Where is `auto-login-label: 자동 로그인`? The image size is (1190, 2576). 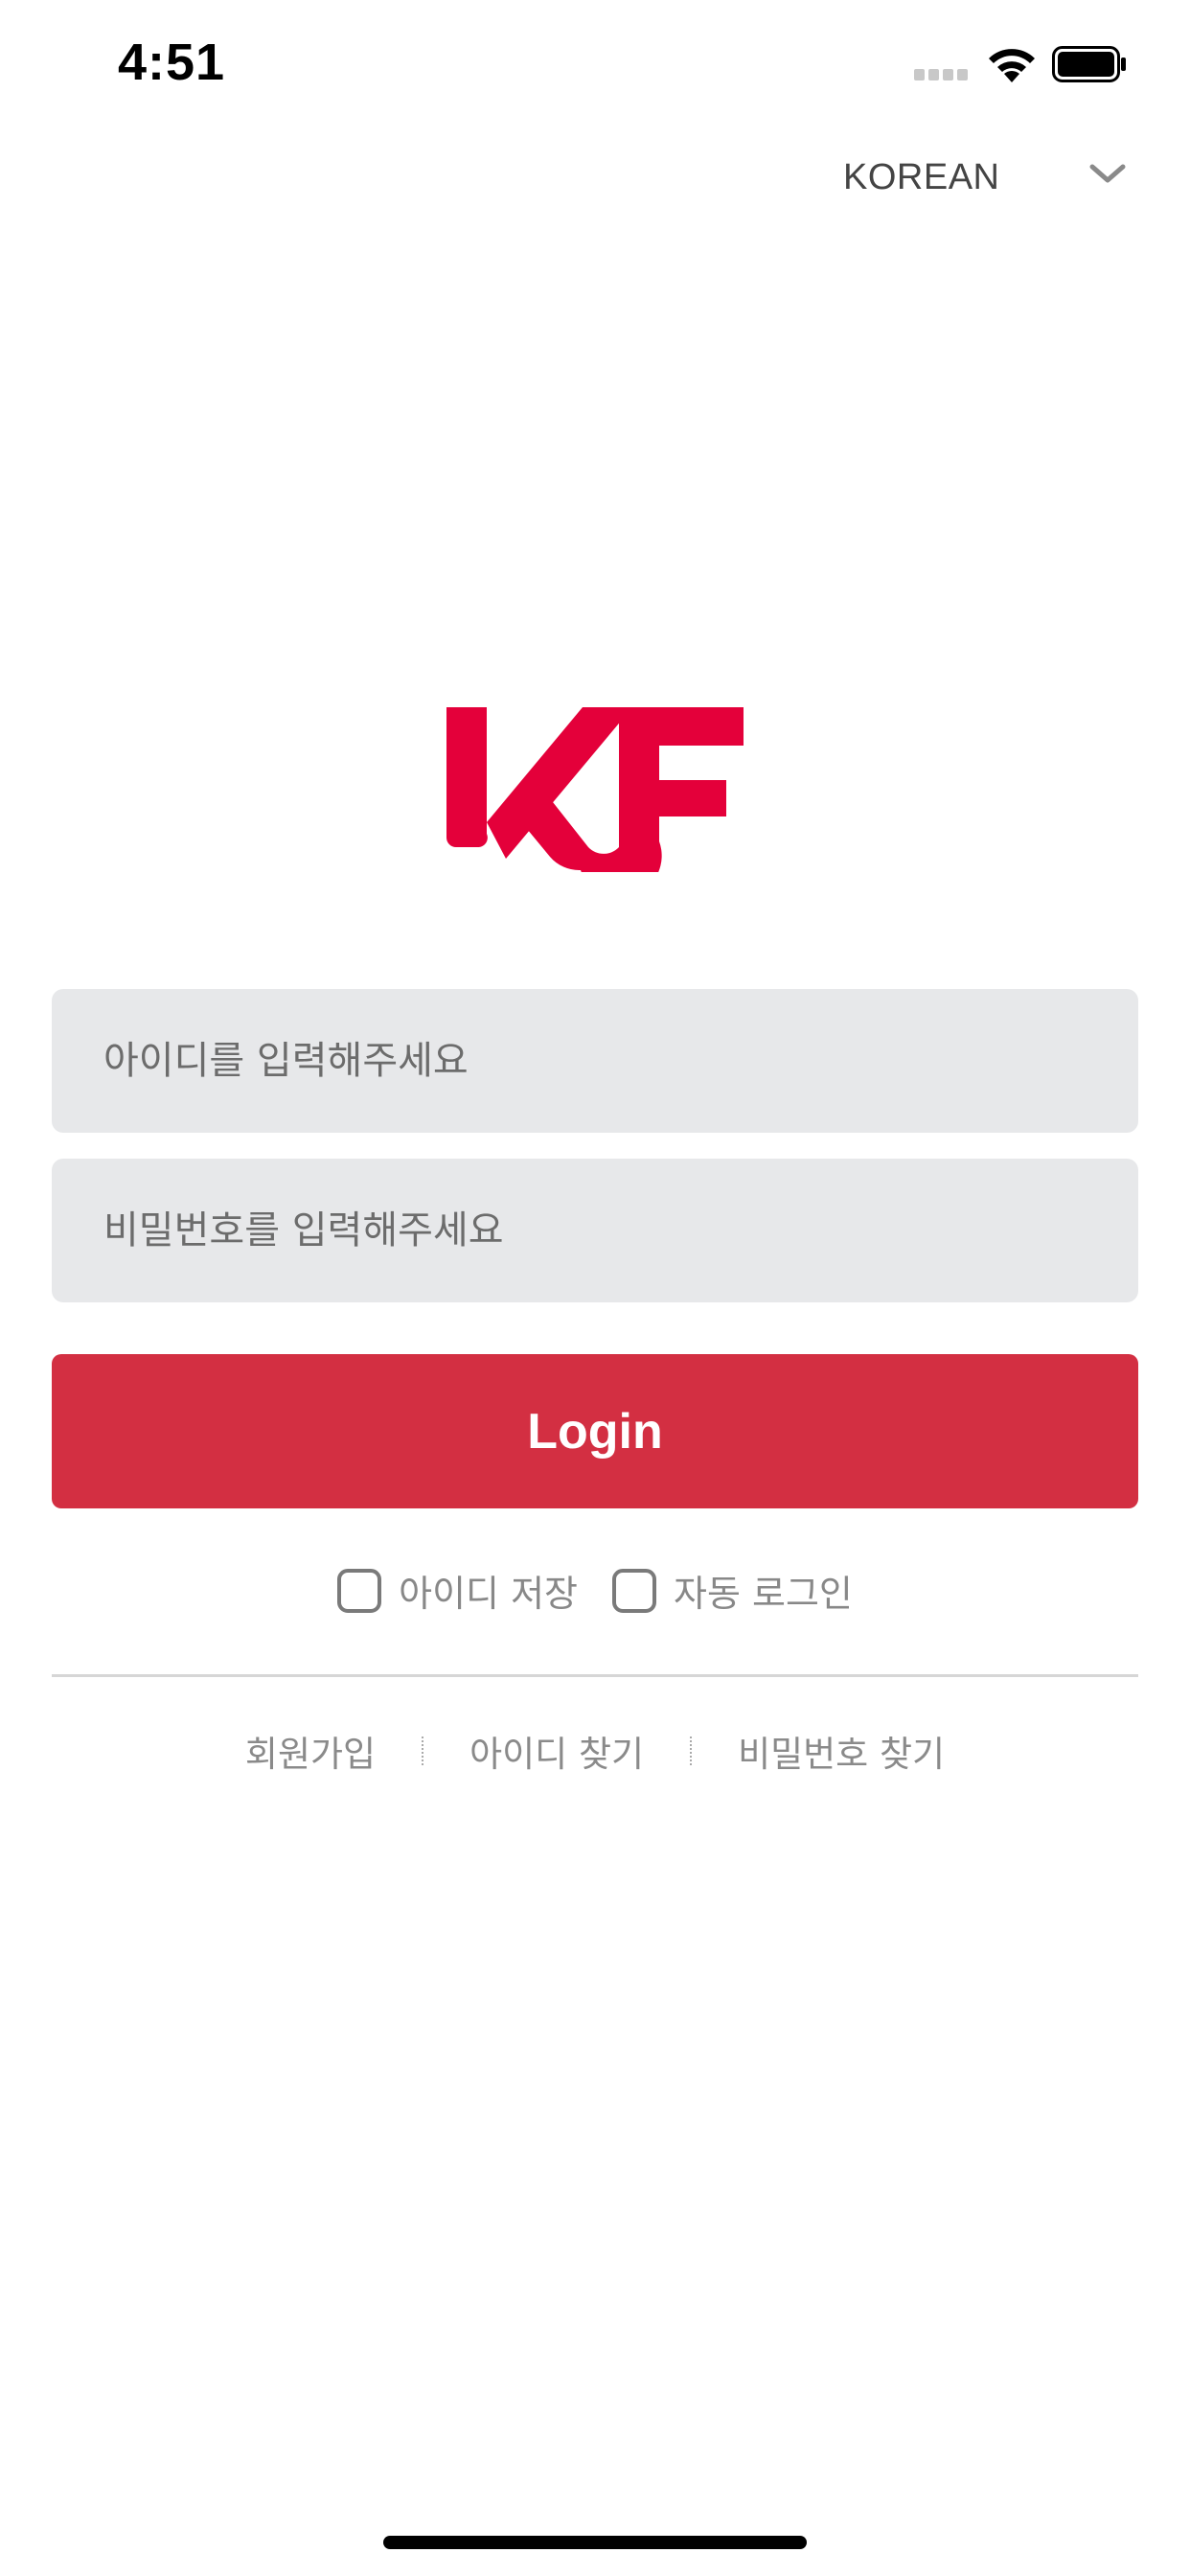 auto-login-label: 자동 로그인 is located at coordinates (763, 1594).